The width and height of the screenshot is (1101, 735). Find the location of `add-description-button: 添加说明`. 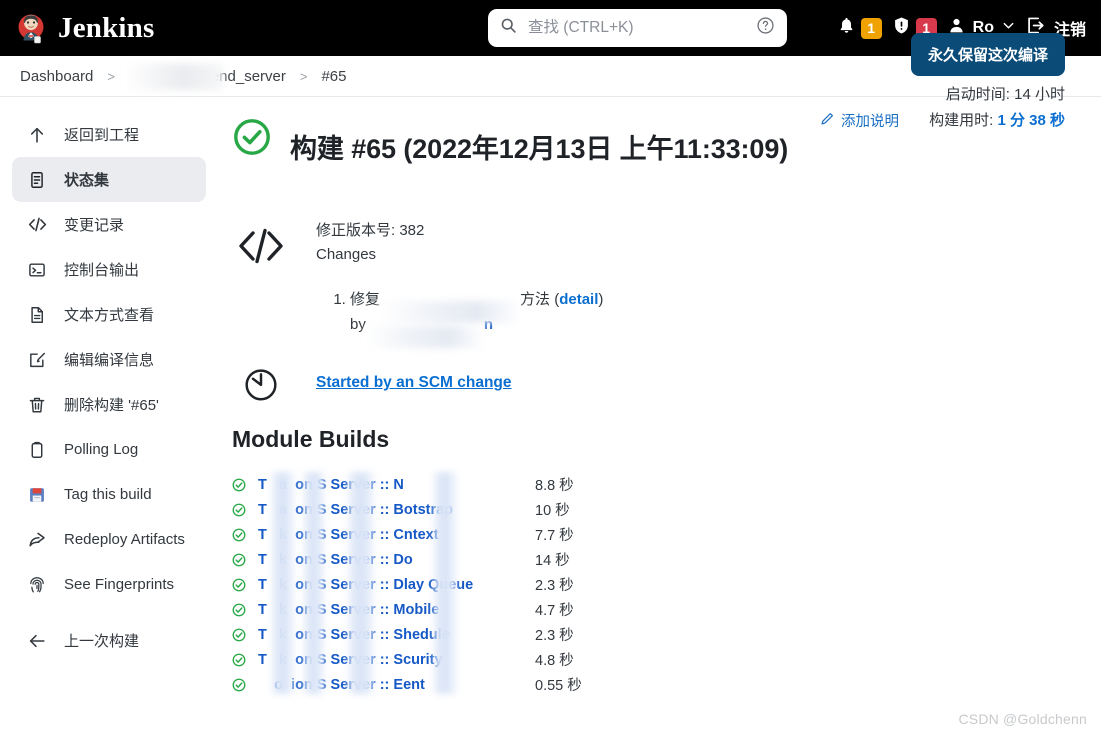

add-description-button: 添加说明 is located at coordinates (859, 120).